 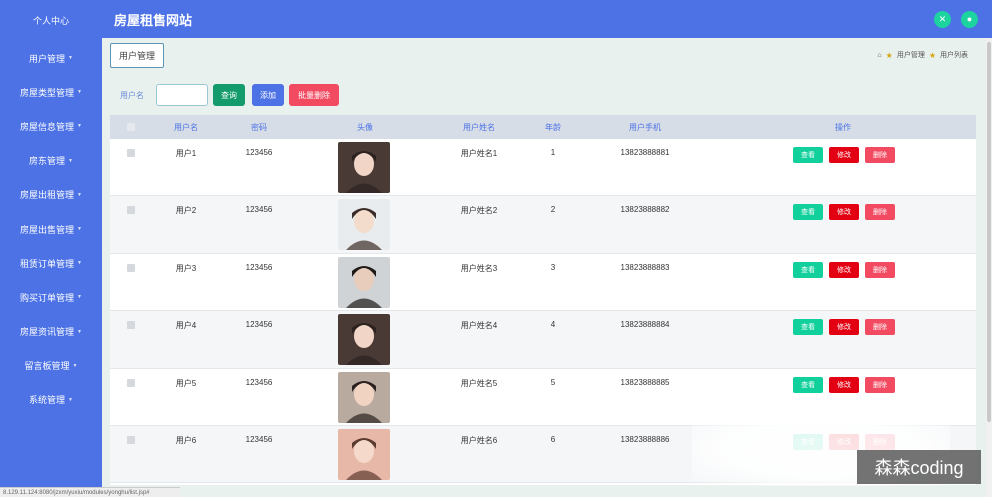 What do you see at coordinates (544, 55) in the screenshot?
I see `sub-bar: 用户管理 ⌂ ★ 用户管理 ★ 用户列表` at bounding box center [544, 55].